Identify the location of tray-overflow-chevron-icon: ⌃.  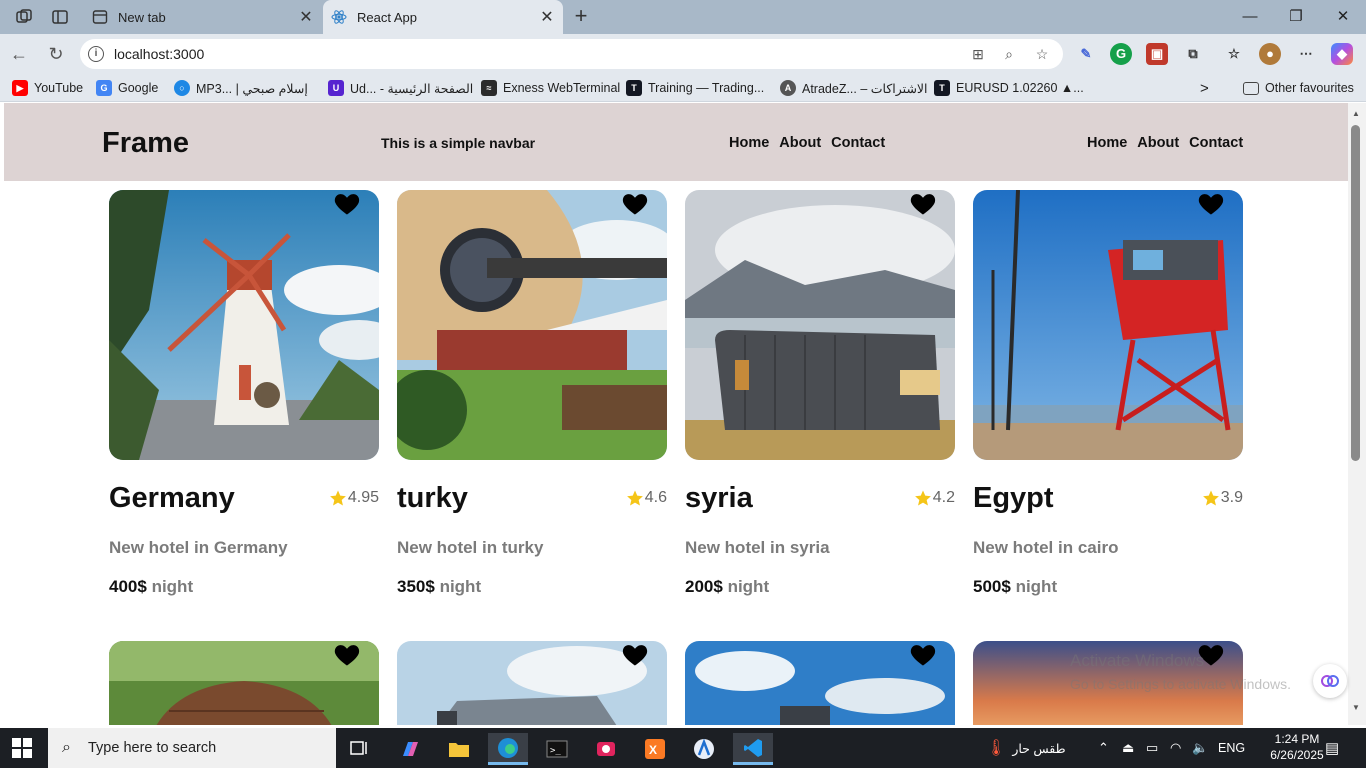
(1103, 748).